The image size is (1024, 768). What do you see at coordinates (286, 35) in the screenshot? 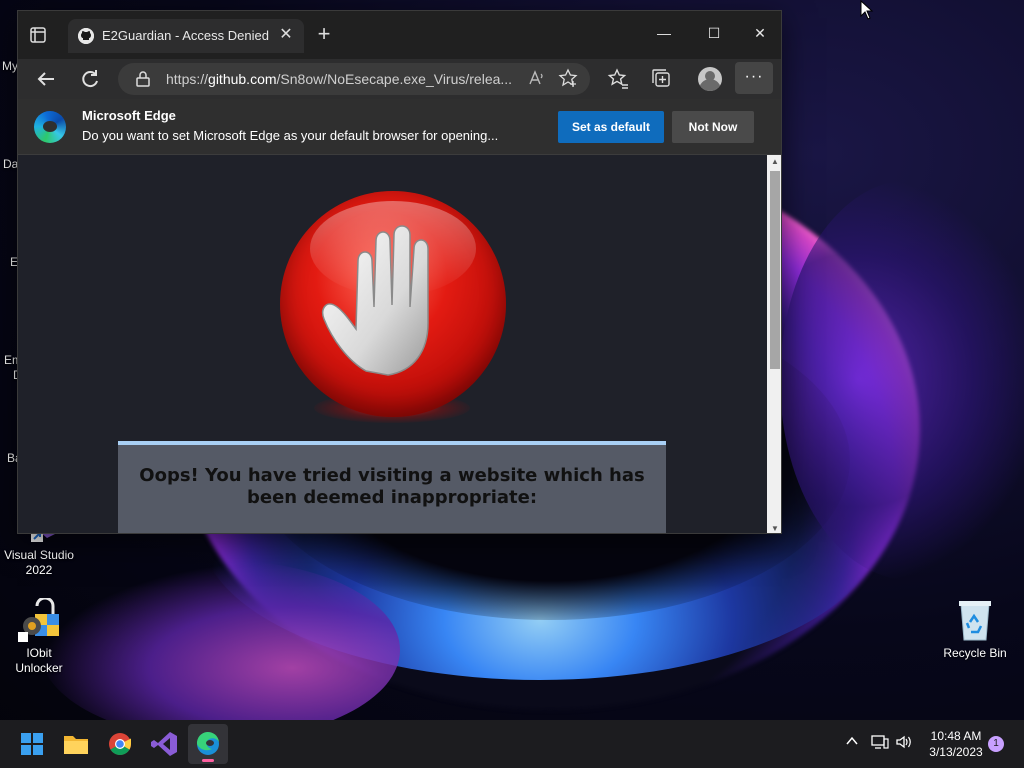
I see `tab-close-icon: ✕` at bounding box center [286, 35].